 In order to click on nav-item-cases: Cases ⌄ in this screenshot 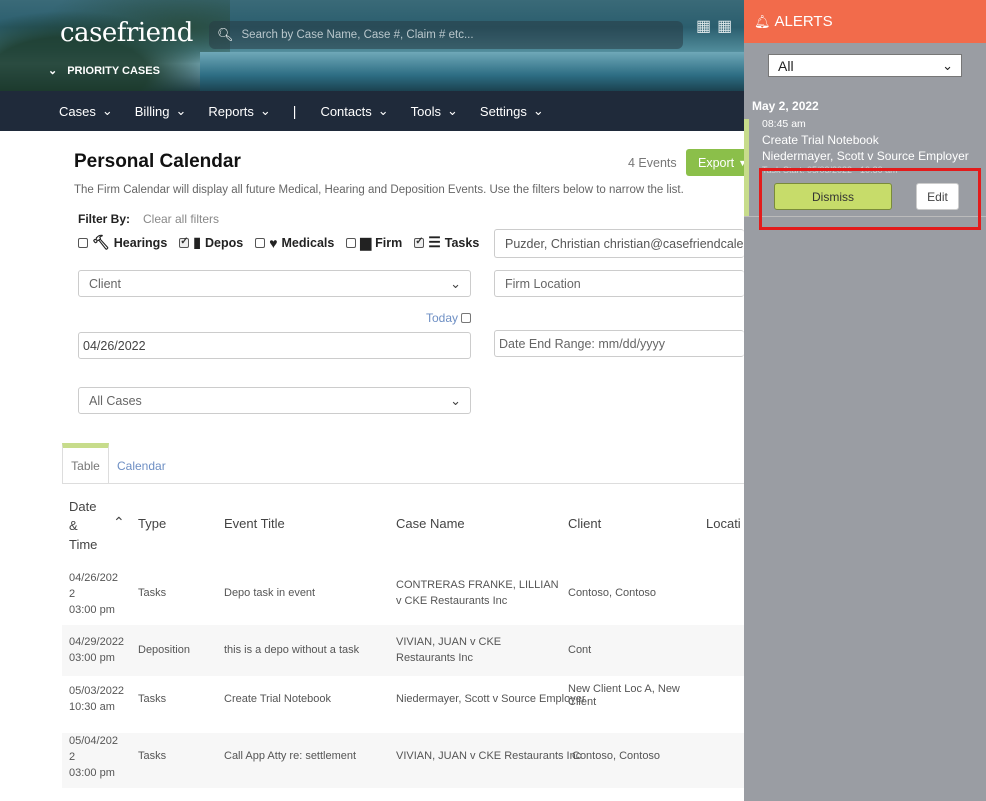, I will do `click(86, 111)`.